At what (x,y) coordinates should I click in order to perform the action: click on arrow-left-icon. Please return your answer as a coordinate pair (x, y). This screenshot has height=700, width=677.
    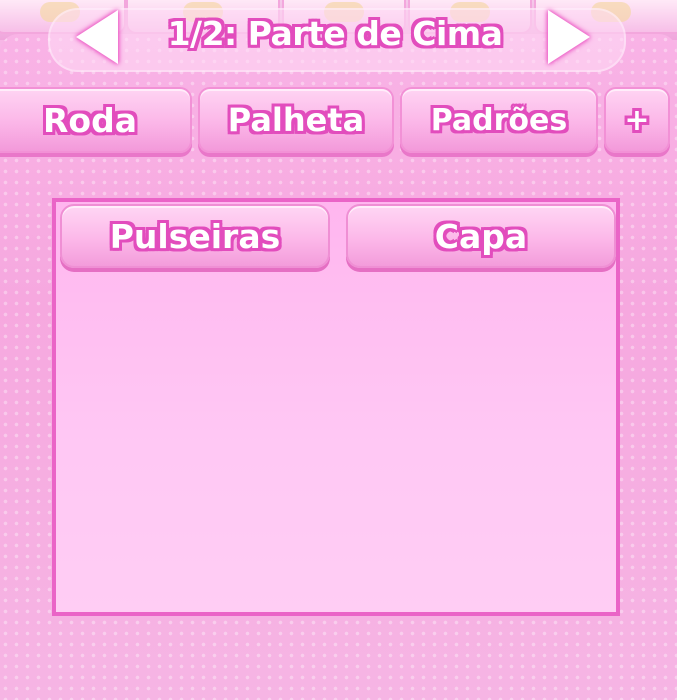
    Looking at the image, I should click on (97, 37).